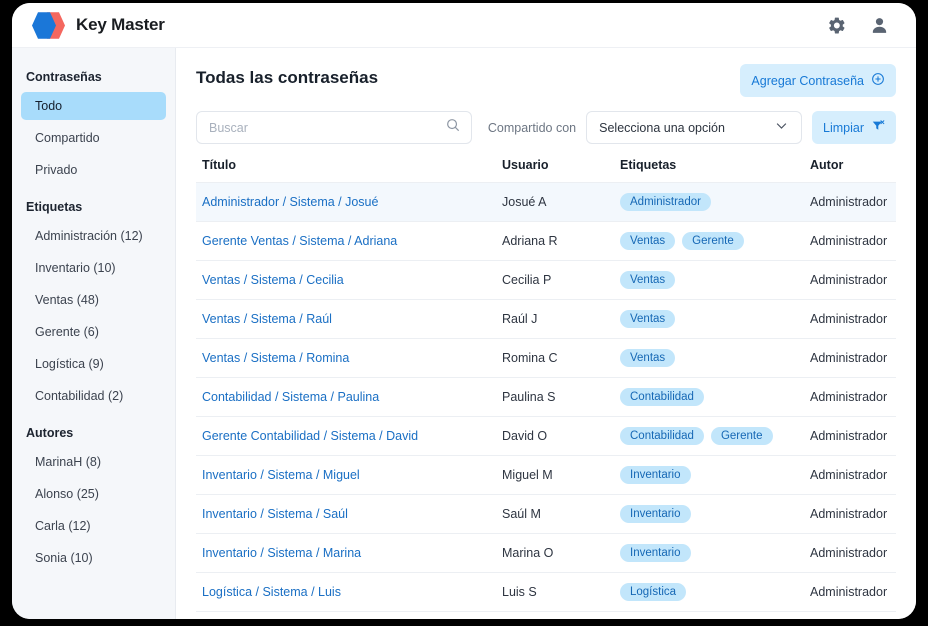 Image resolution: width=928 pixels, height=626 pixels. Describe the element at coordinates (98, 25) in the screenshot. I see `brand-logo: Key Master` at that location.